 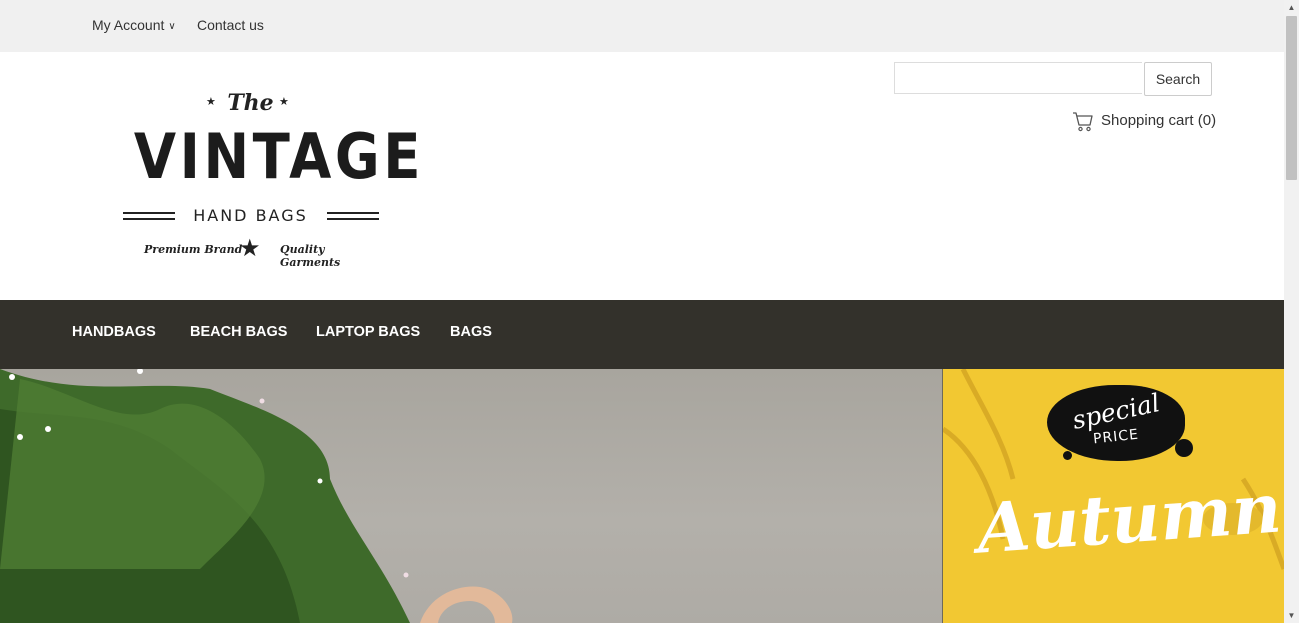 What do you see at coordinates (250, 103) in the screenshot?
I see `logo-the: The` at bounding box center [250, 103].